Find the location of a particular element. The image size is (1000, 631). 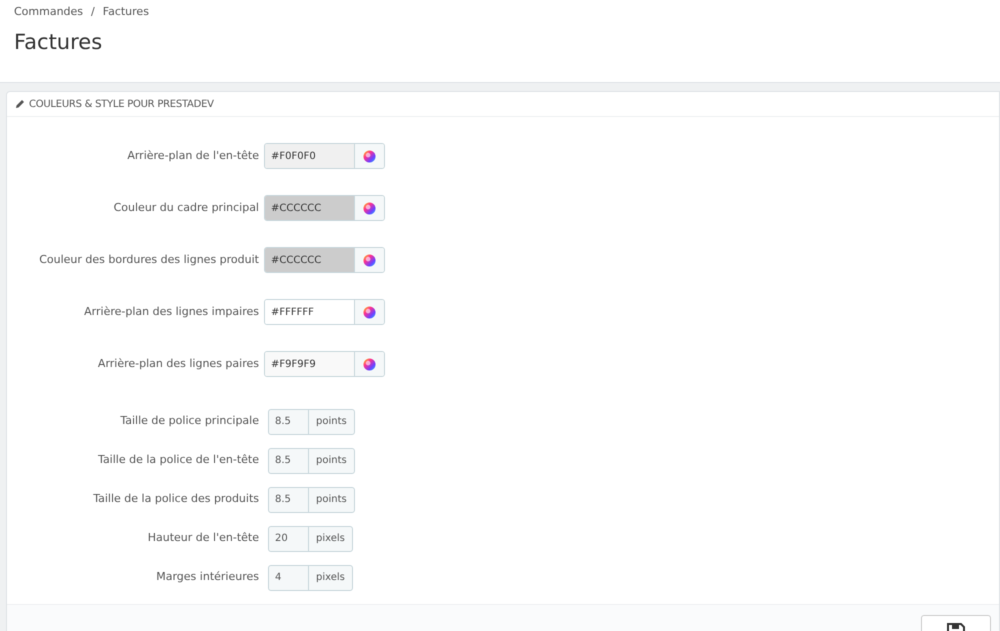

field-label: Arrière-plan des lignes paires is located at coordinates (178, 364).